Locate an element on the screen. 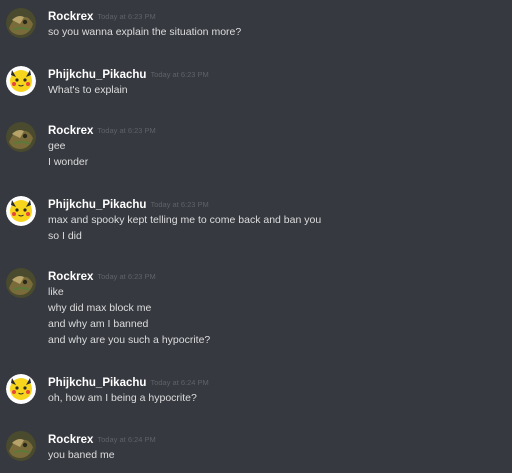 Image resolution: width=512 pixels, height=473 pixels. message-line: I wonder is located at coordinates (68, 162).